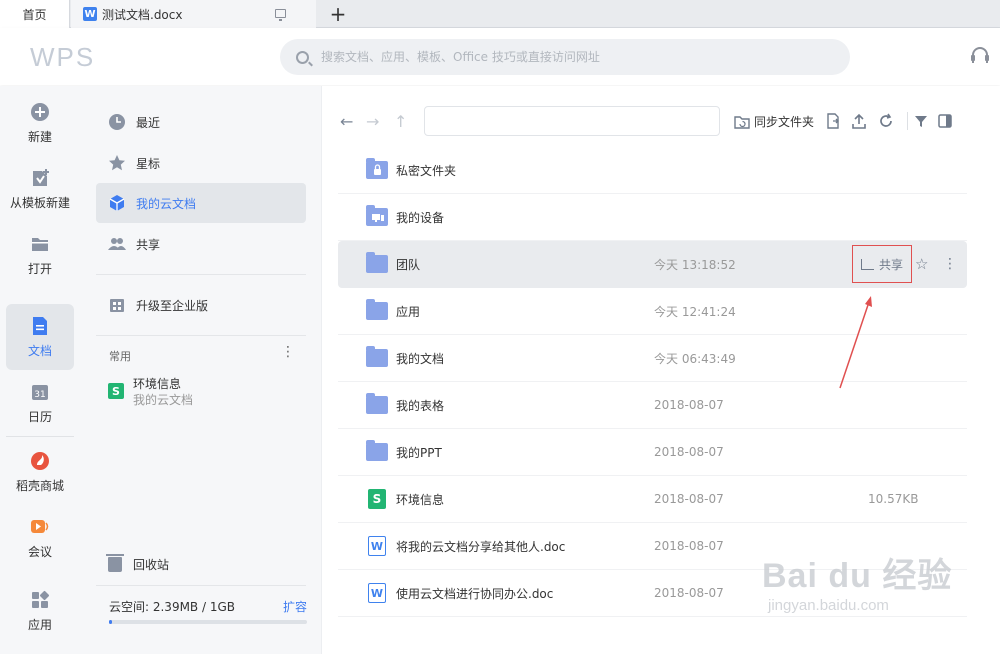 Image resolution: width=1000 pixels, height=654 pixels. I want to click on sidebar-item-starred: 星标, so click(201, 163).